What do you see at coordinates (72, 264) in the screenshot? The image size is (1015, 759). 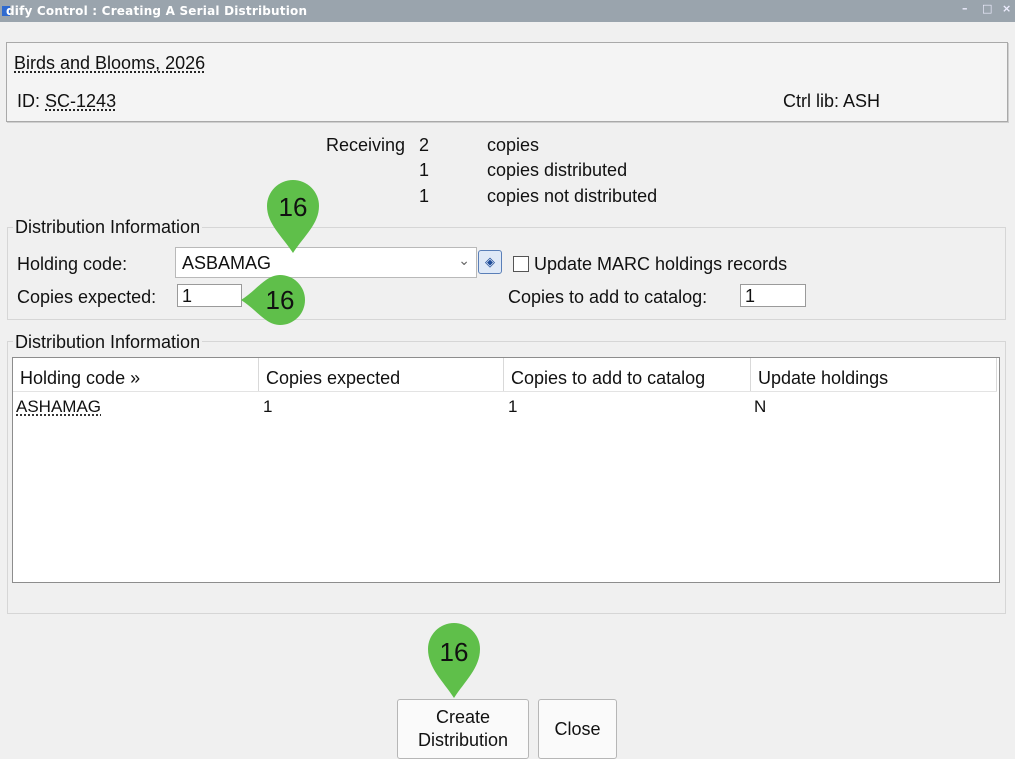 I see `holding-code-label: Holding code:` at bounding box center [72, 264].